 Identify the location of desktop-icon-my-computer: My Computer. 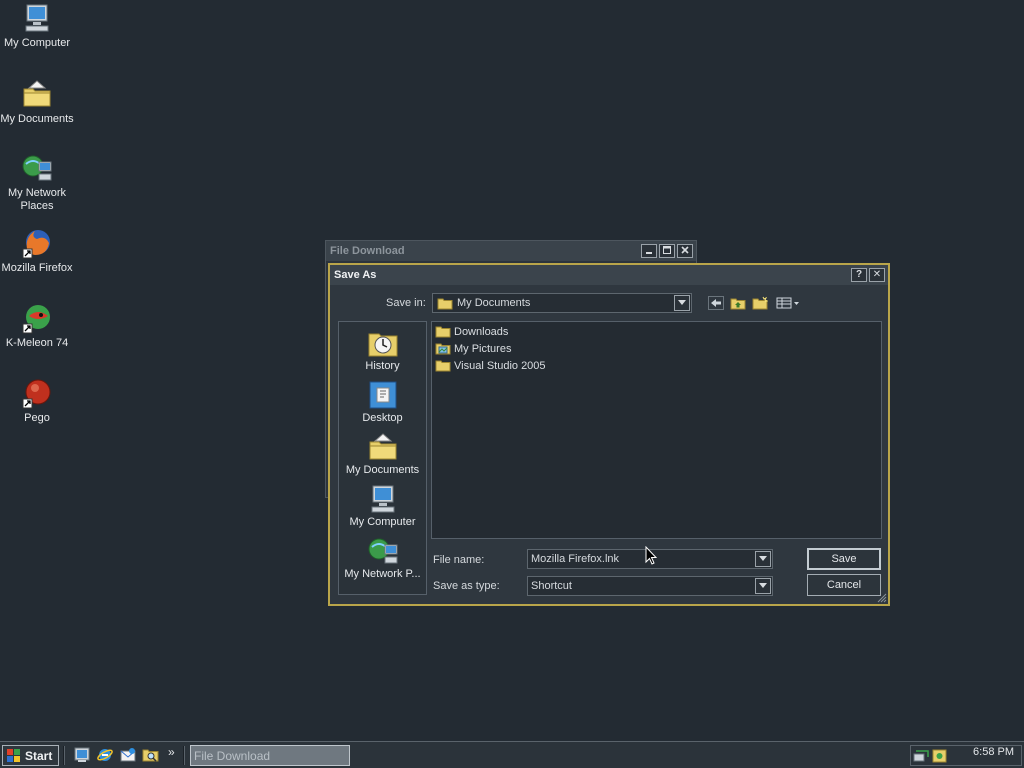
(37, 26).